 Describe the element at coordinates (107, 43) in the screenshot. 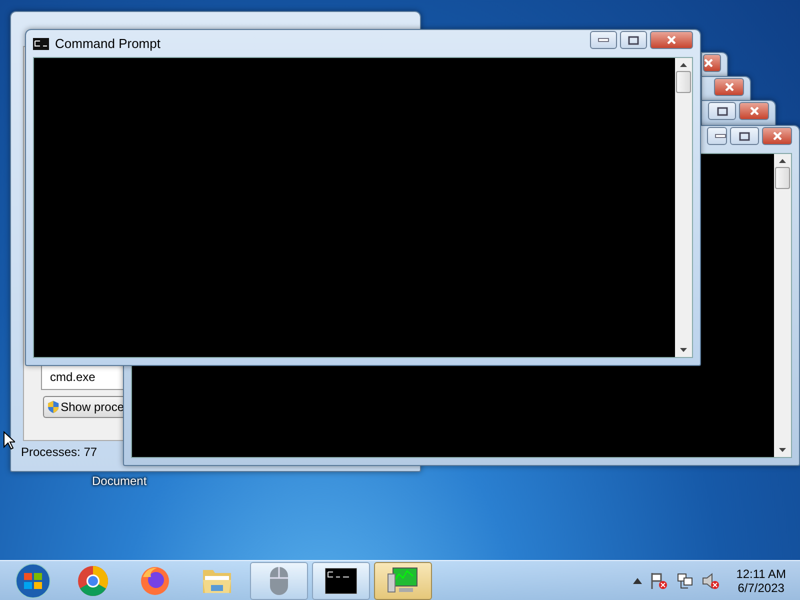

I see `window-title: Command Prompt` at that location.